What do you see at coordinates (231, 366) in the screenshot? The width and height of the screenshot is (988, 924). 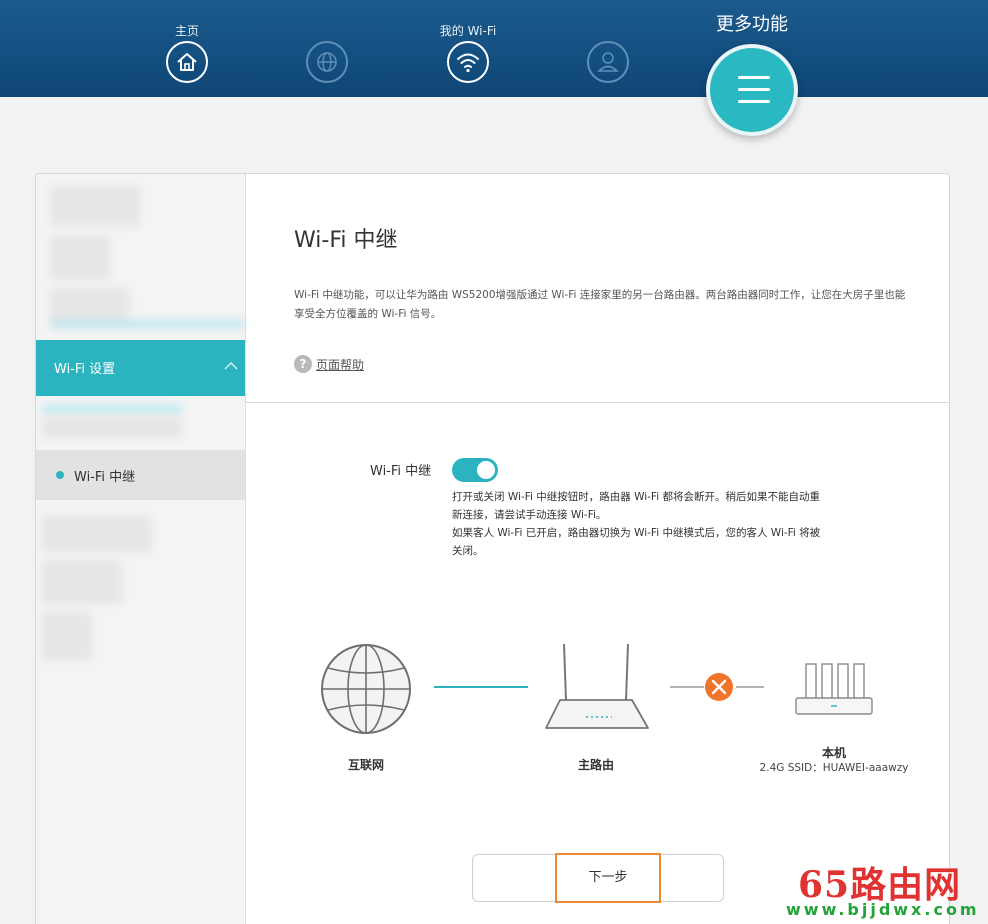 I see `chevron-up-icon` at bounding box center [231, 366].